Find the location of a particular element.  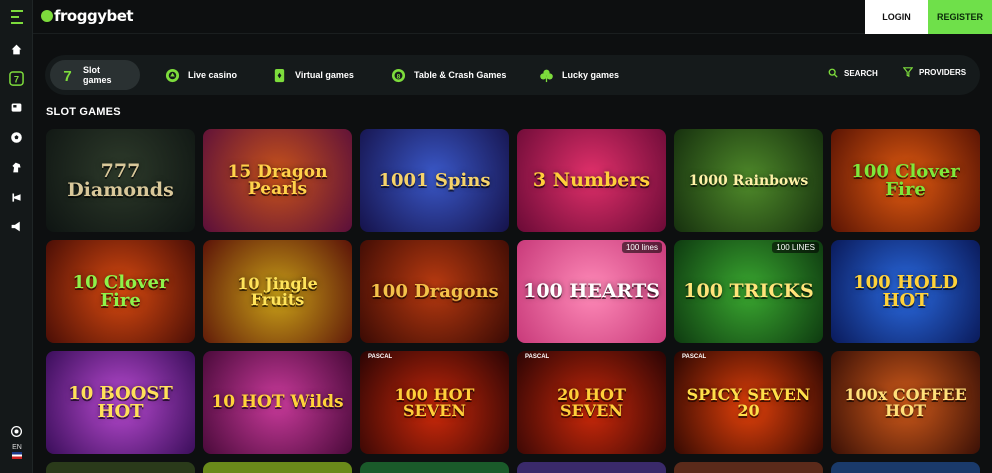

promo-icon is located at coordinates (16, 197).